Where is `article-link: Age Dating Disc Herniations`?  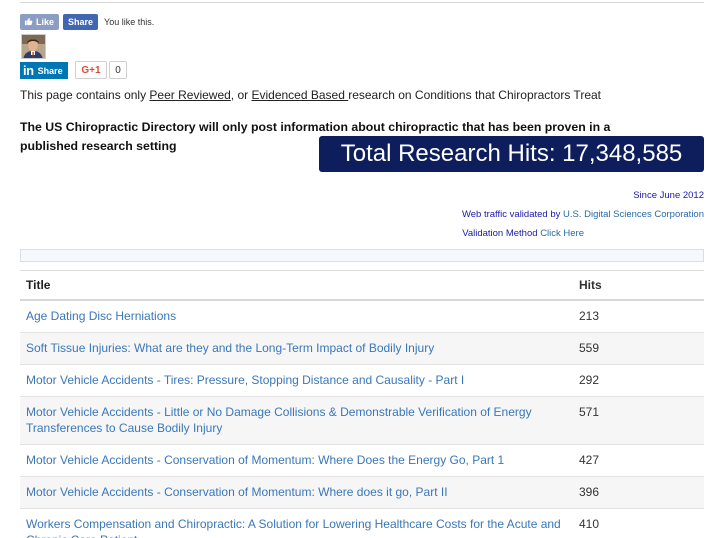 article-link: Age Dating Disc Herniations is located at coordinates (296, 316).